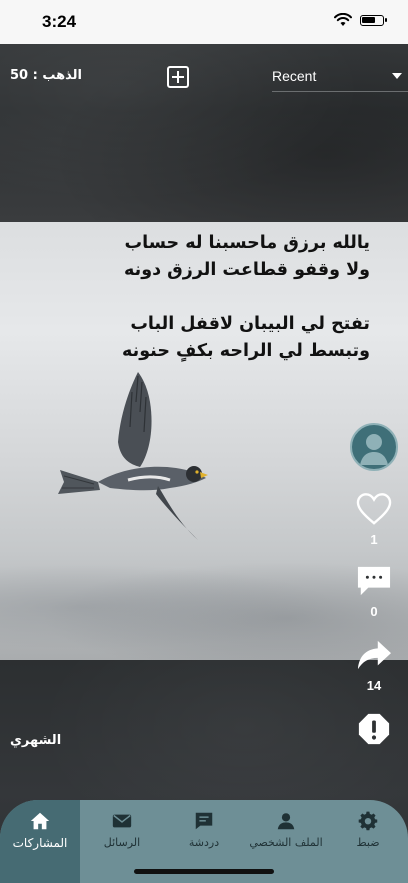 The height and width of the screenshot is (883, 408). I want to click on background-haze, so click(204, 606).